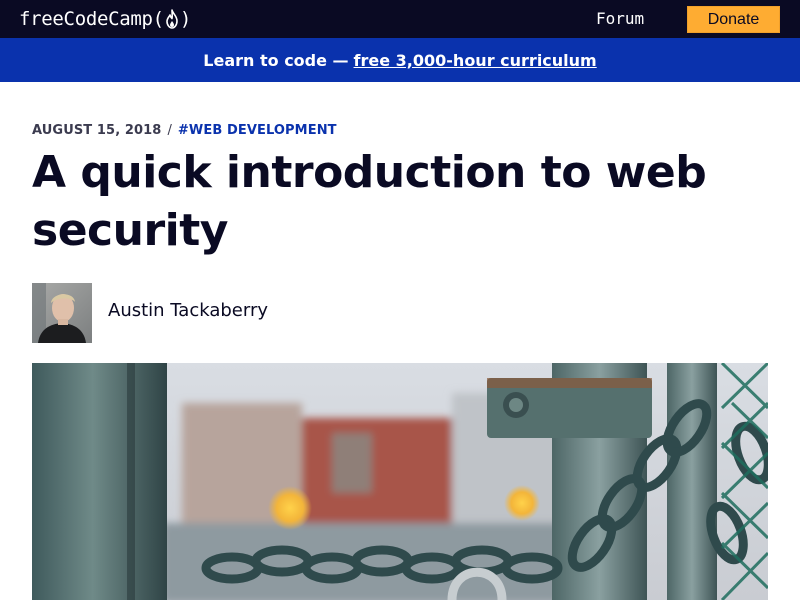 This screenshot has height=600, width=800. Describe the element at coordinates (172, 19) in the screenshot. I see `flame-icon` at that location.